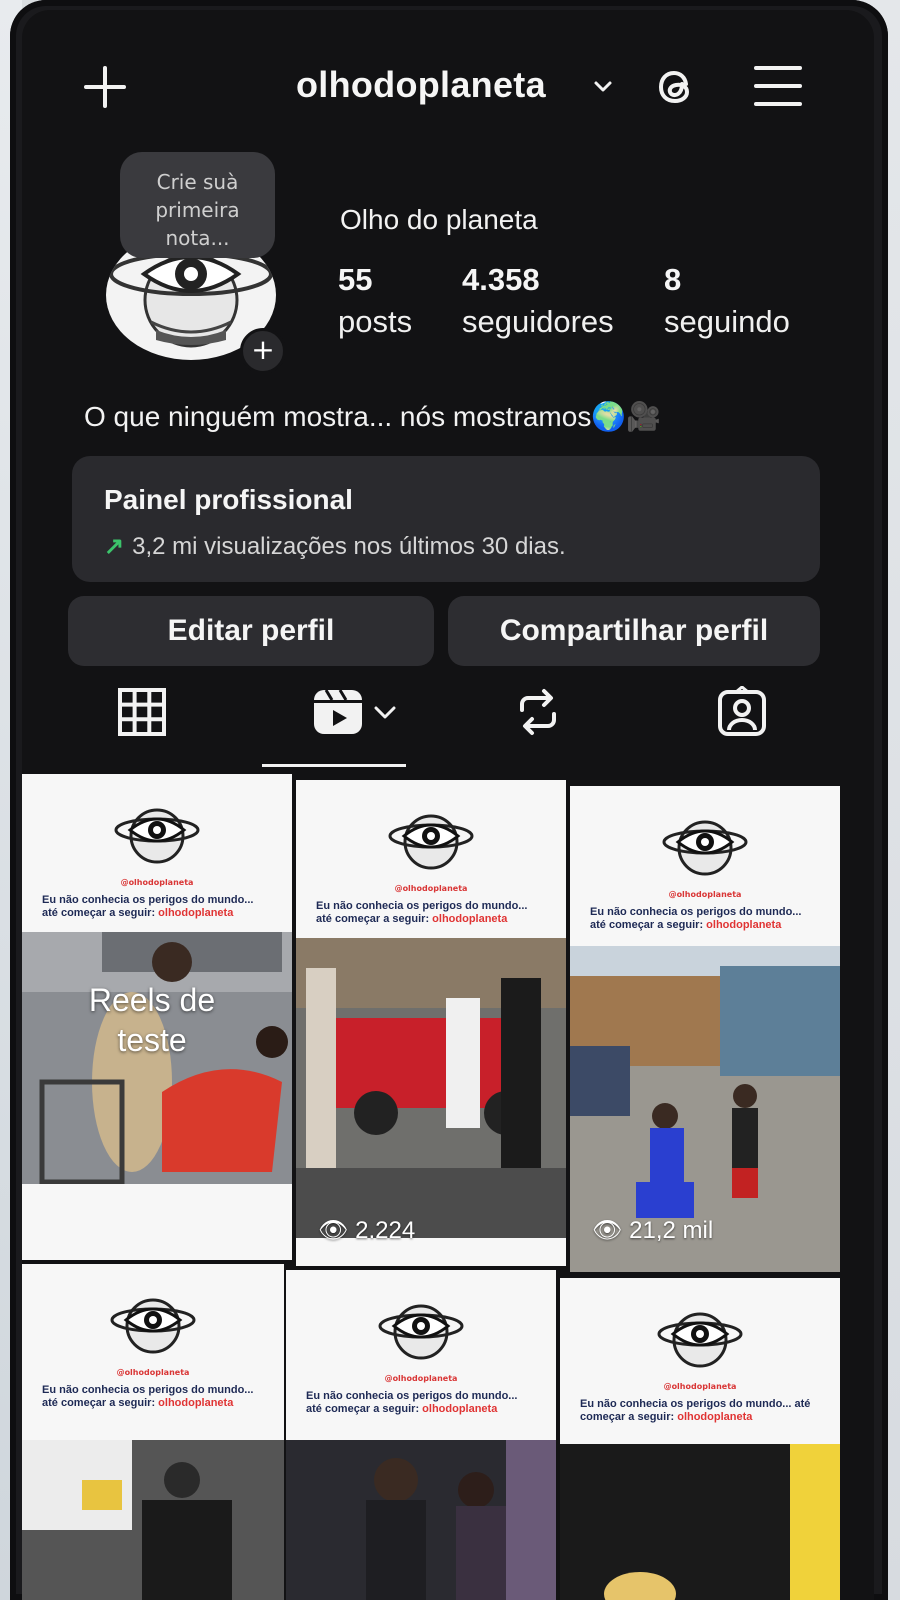 The width and height of the screenshot is (900, 1600). Describe the element at coordinates (142, 712) in the screenshot. I see `grid-icon` at that location.